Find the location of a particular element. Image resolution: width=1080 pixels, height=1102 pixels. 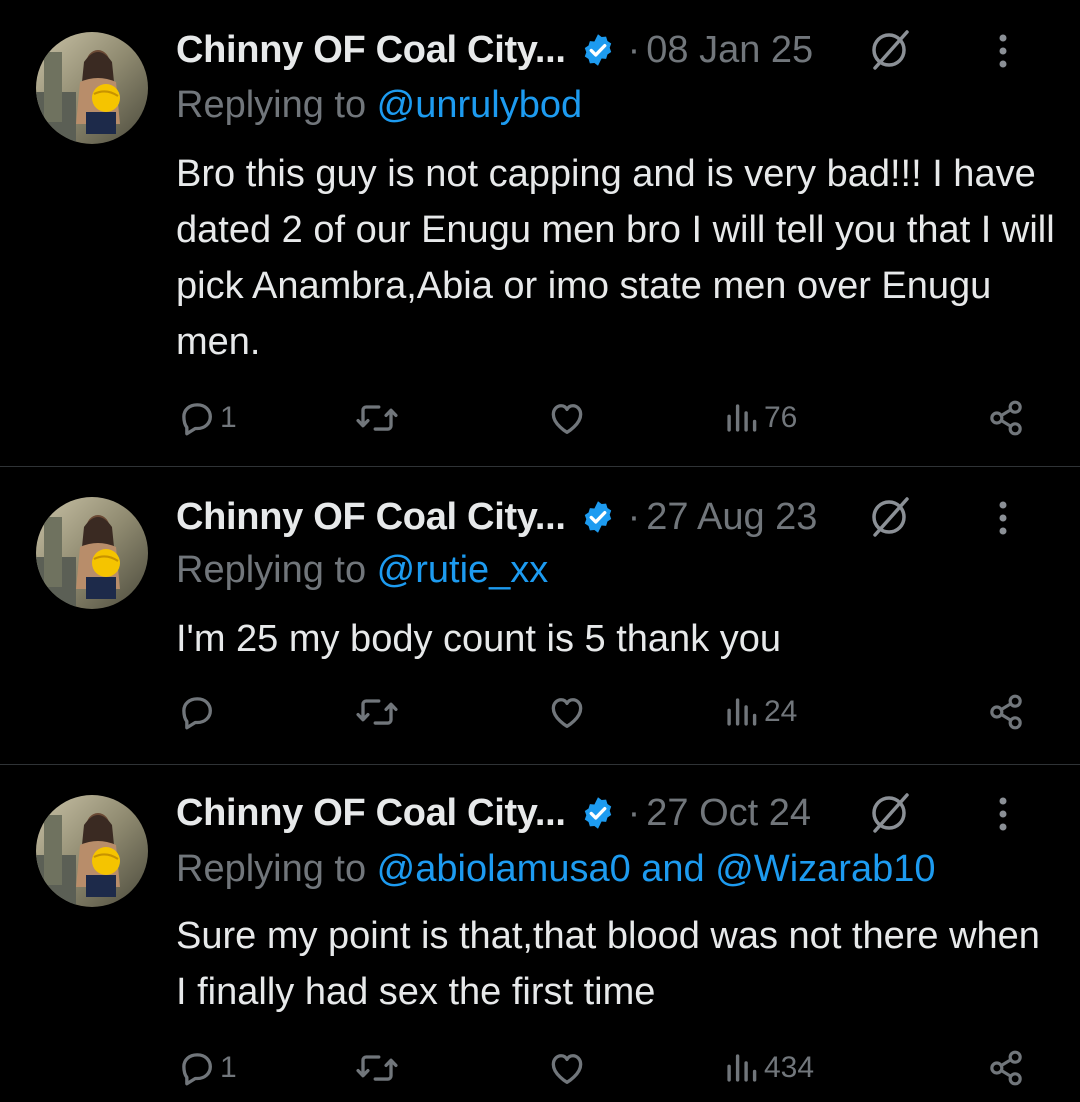

reply-button is located at coordinates (198, 712).